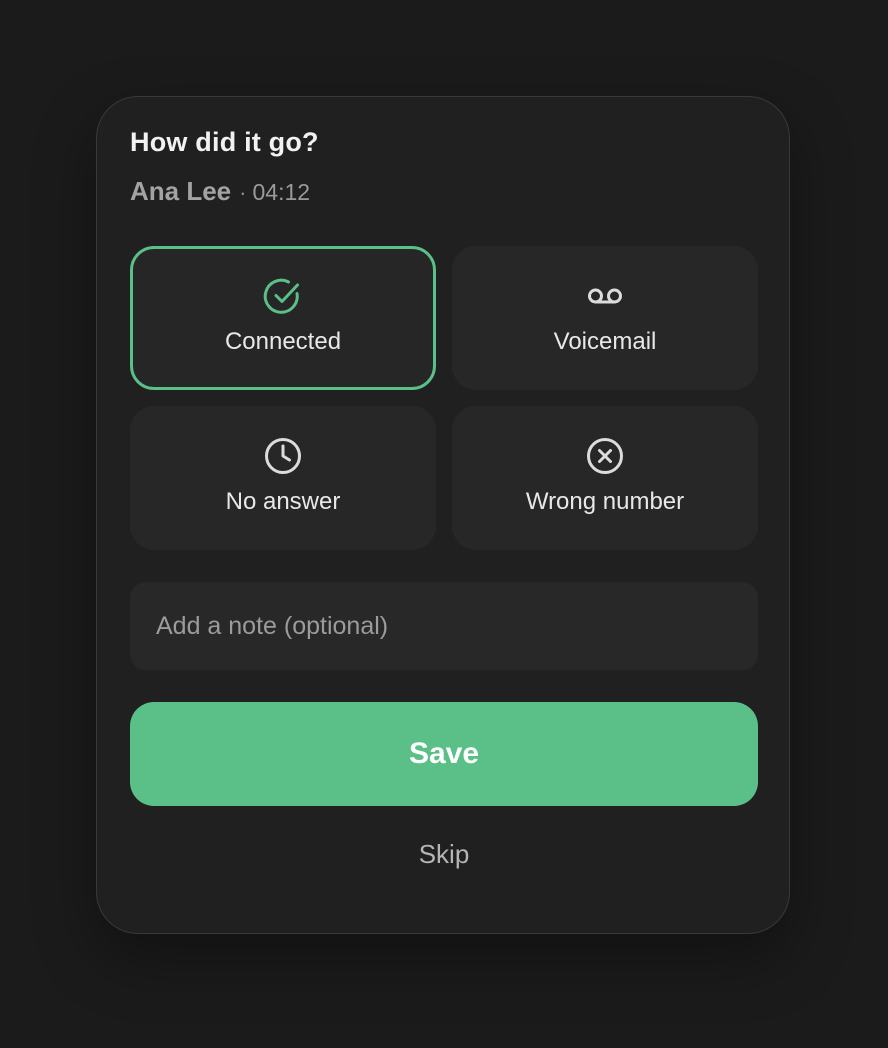 The image size is (888, 1048). I want to click on option-connected: Connected, so click(283, 318).